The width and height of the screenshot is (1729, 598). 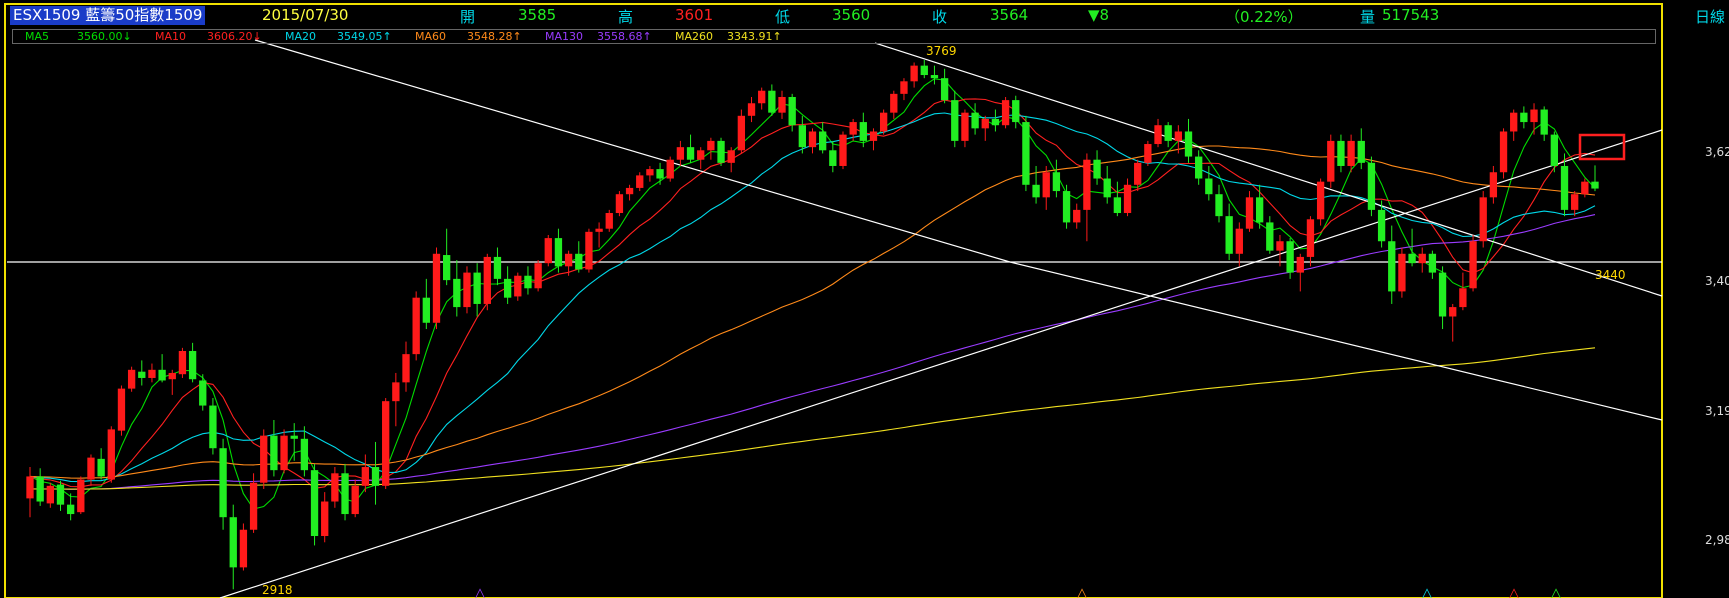 What do you see at coordinates (564, 36) in the screenshot?
I see `ma130-label: MA130` at bounding box center [564, 36].